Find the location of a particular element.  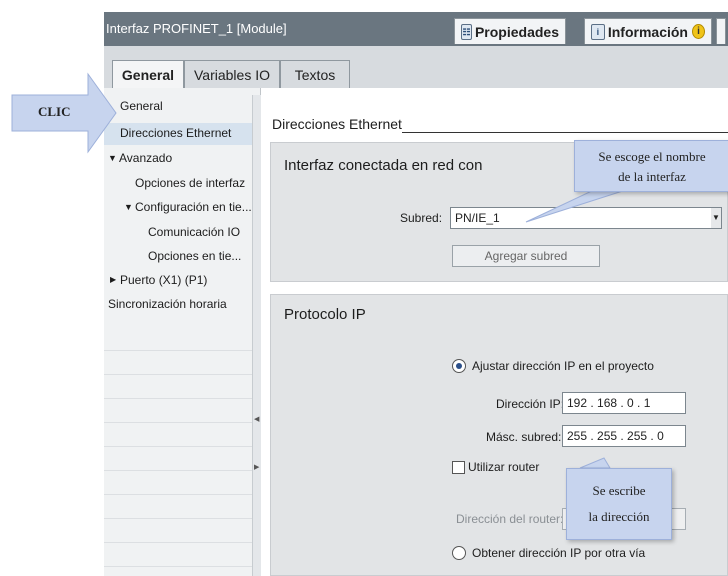

interface-callout-pointer is located at coordinates (579, 205).